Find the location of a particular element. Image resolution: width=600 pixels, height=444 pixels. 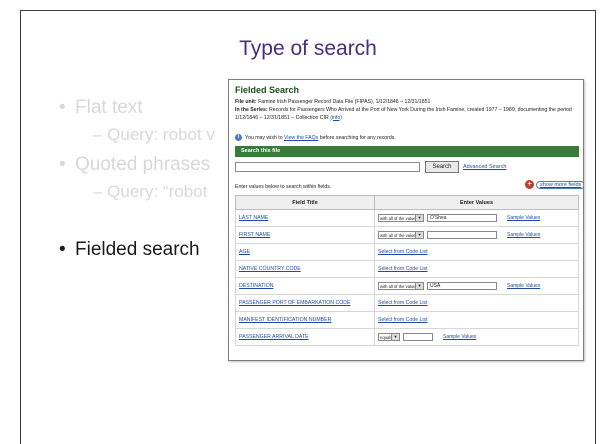

view-faqs-link: View the FAQs is located at coordinates (301, 138).